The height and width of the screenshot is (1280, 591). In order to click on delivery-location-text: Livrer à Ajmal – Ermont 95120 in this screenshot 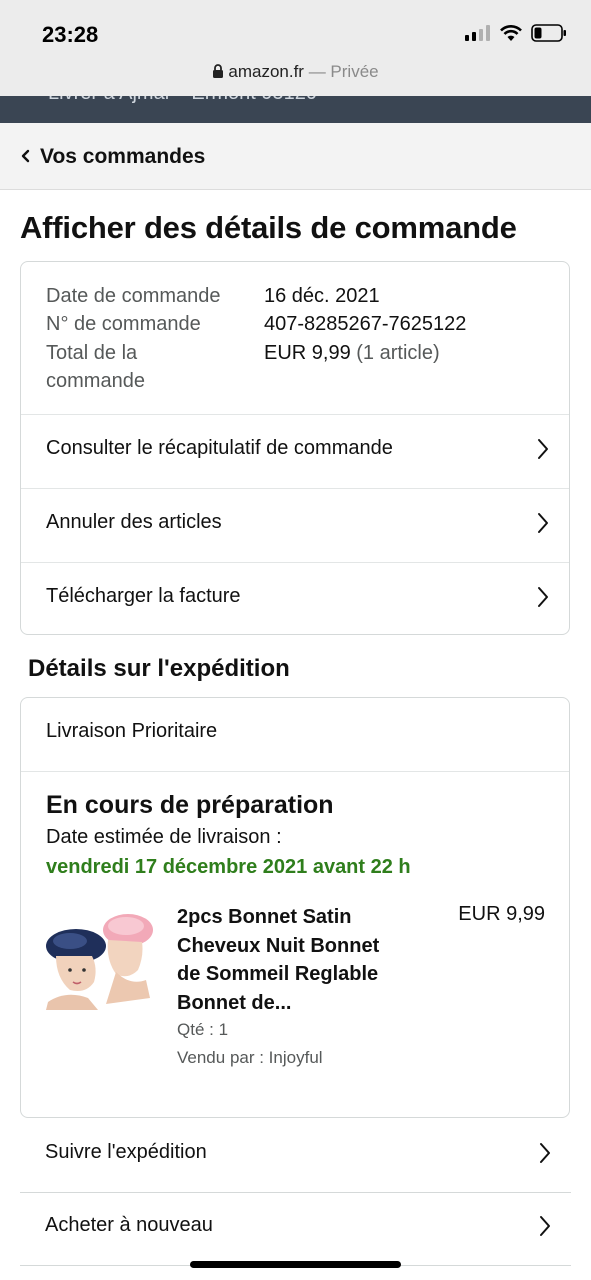, I will do `click(182, 100)`.